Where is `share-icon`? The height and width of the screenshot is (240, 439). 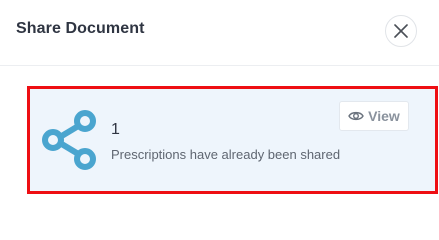 share-icon is located at coordinates (69, 140).